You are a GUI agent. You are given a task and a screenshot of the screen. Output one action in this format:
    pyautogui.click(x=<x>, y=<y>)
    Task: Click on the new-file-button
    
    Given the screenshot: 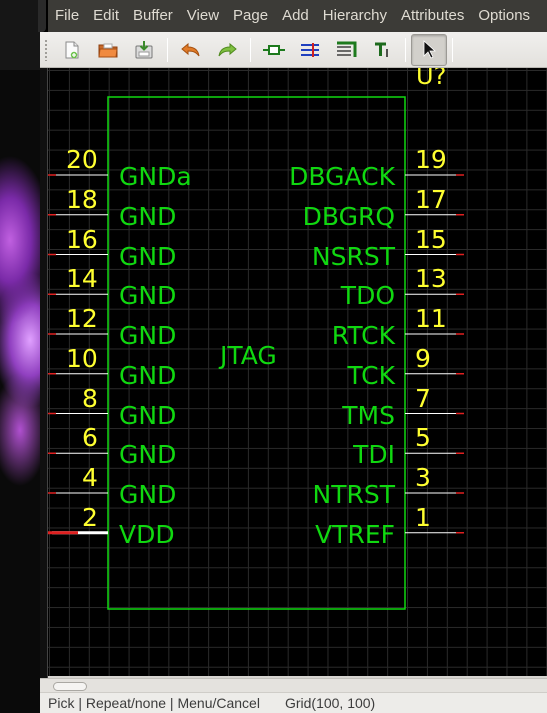 What is the action you would take?
    pyautogui.click(x=72, y=50)
    